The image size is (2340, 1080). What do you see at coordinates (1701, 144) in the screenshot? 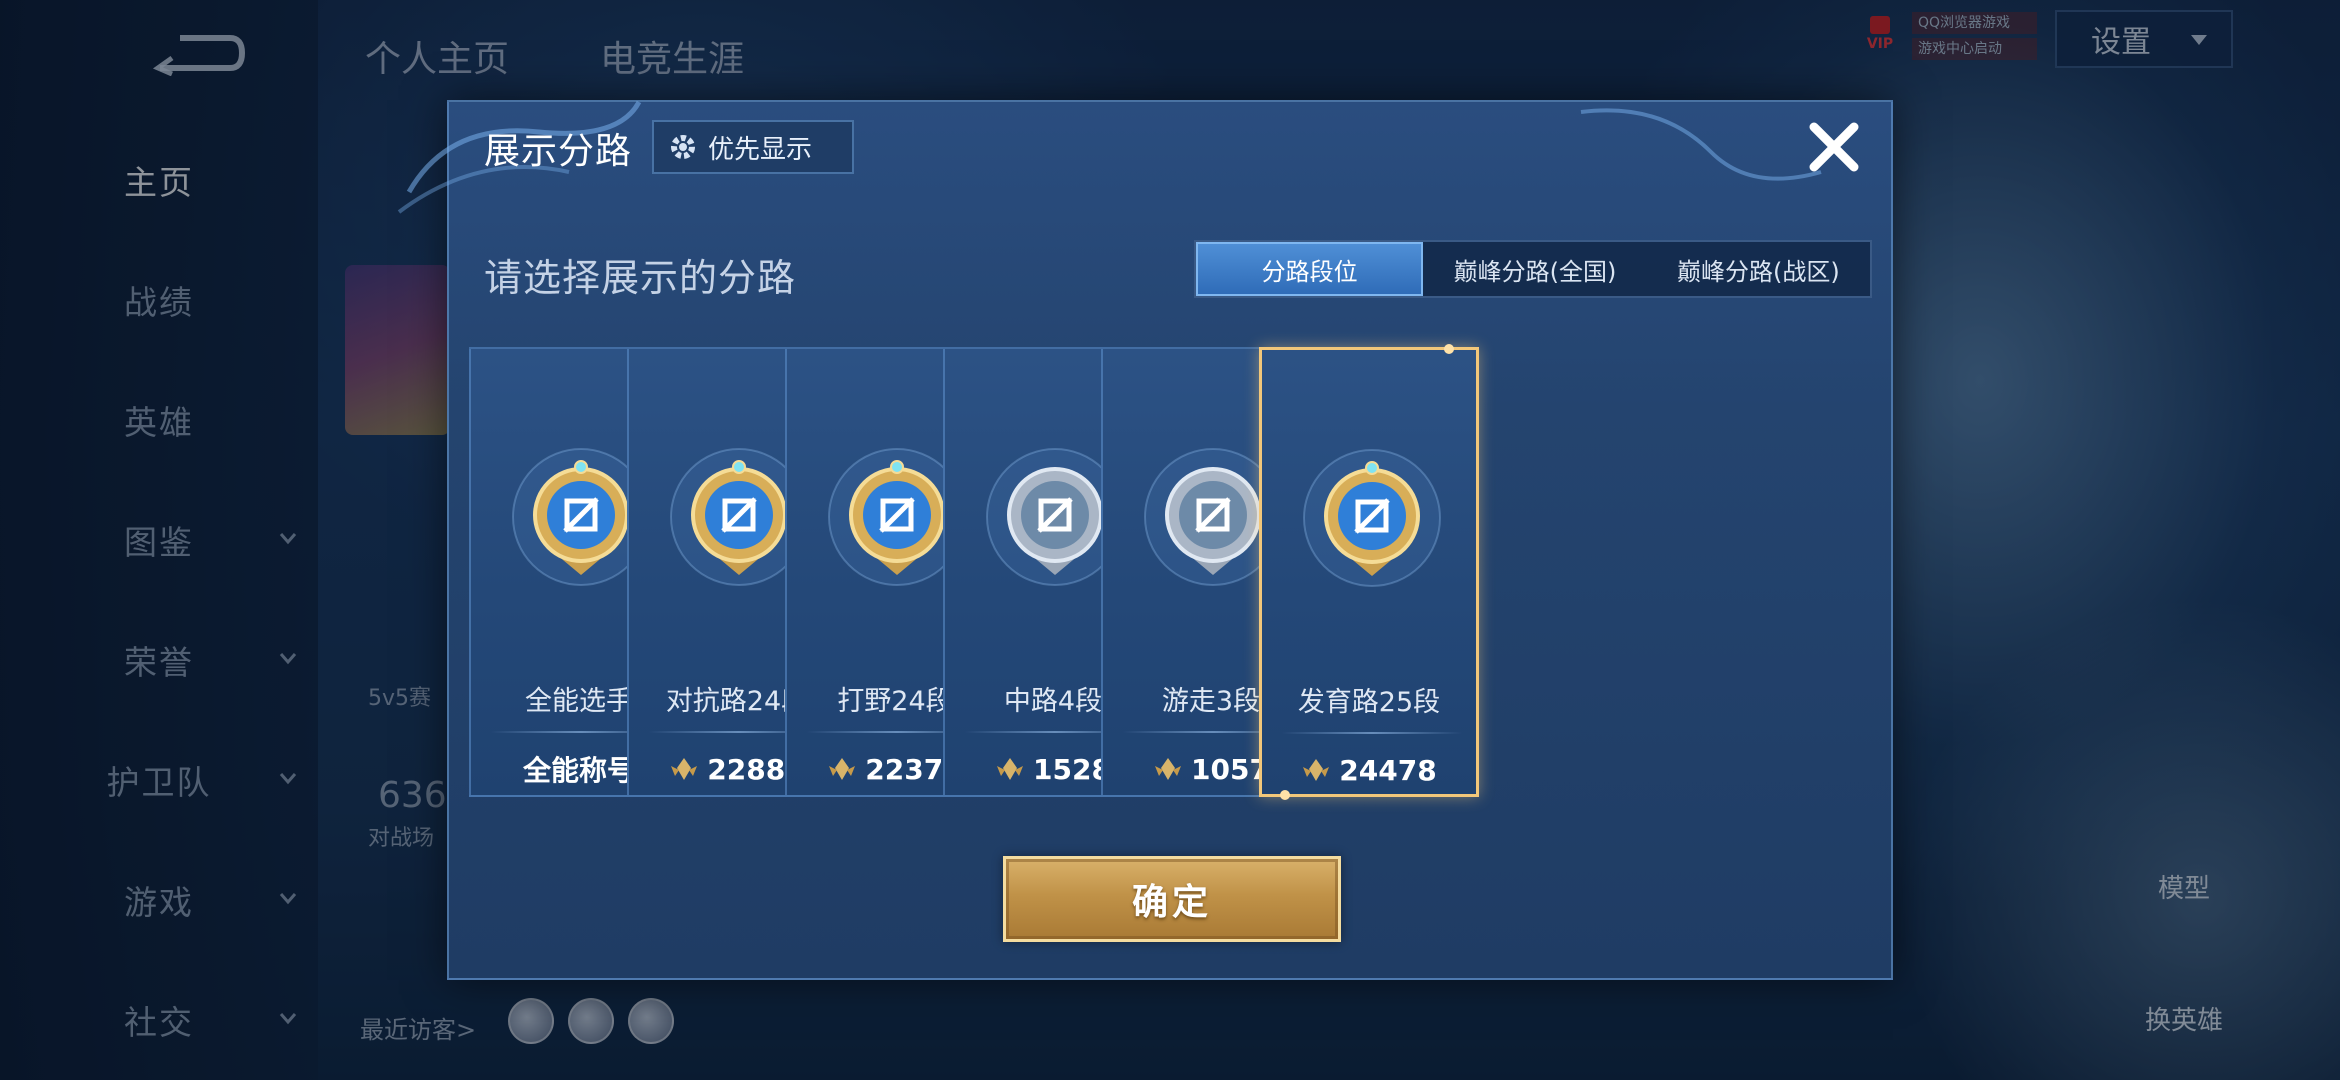
I see `swirl-decoration` at bounding box center [1701, 144].